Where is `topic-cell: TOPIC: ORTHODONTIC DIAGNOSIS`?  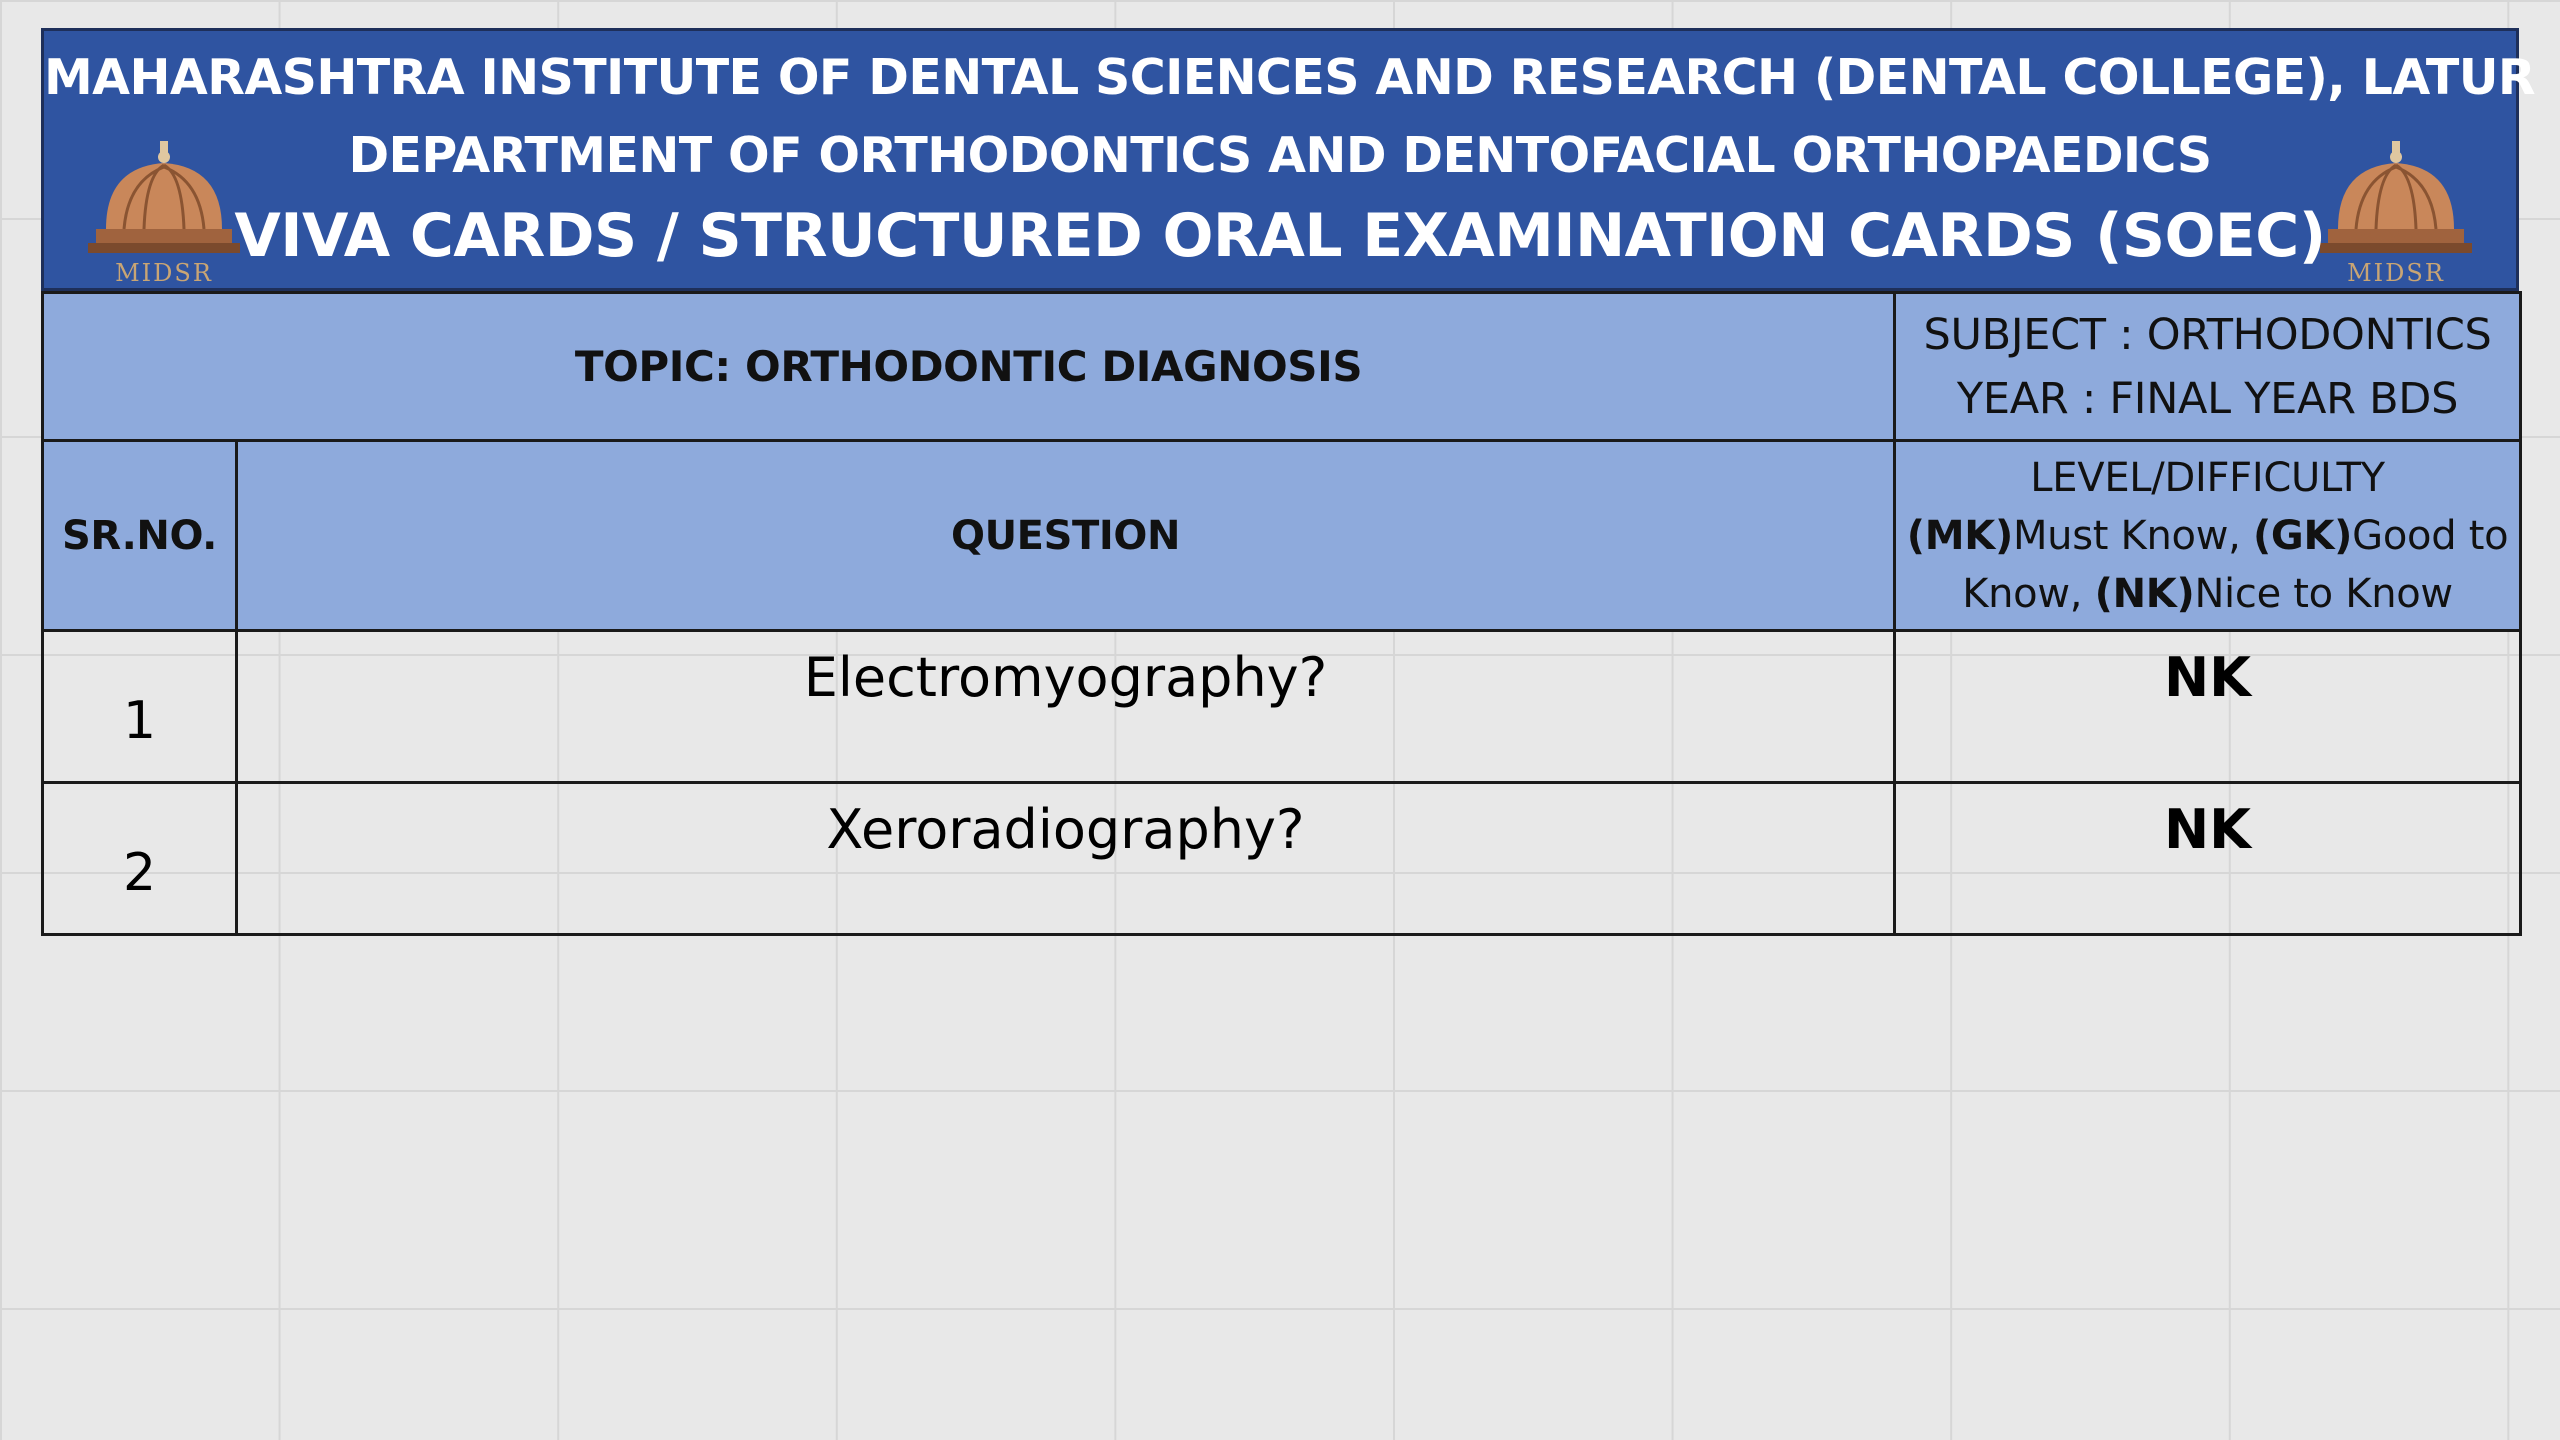 topic-cell: TOPIC: ORTHODONTIC DIAGNOSIS is located at coordinates (968, 366).